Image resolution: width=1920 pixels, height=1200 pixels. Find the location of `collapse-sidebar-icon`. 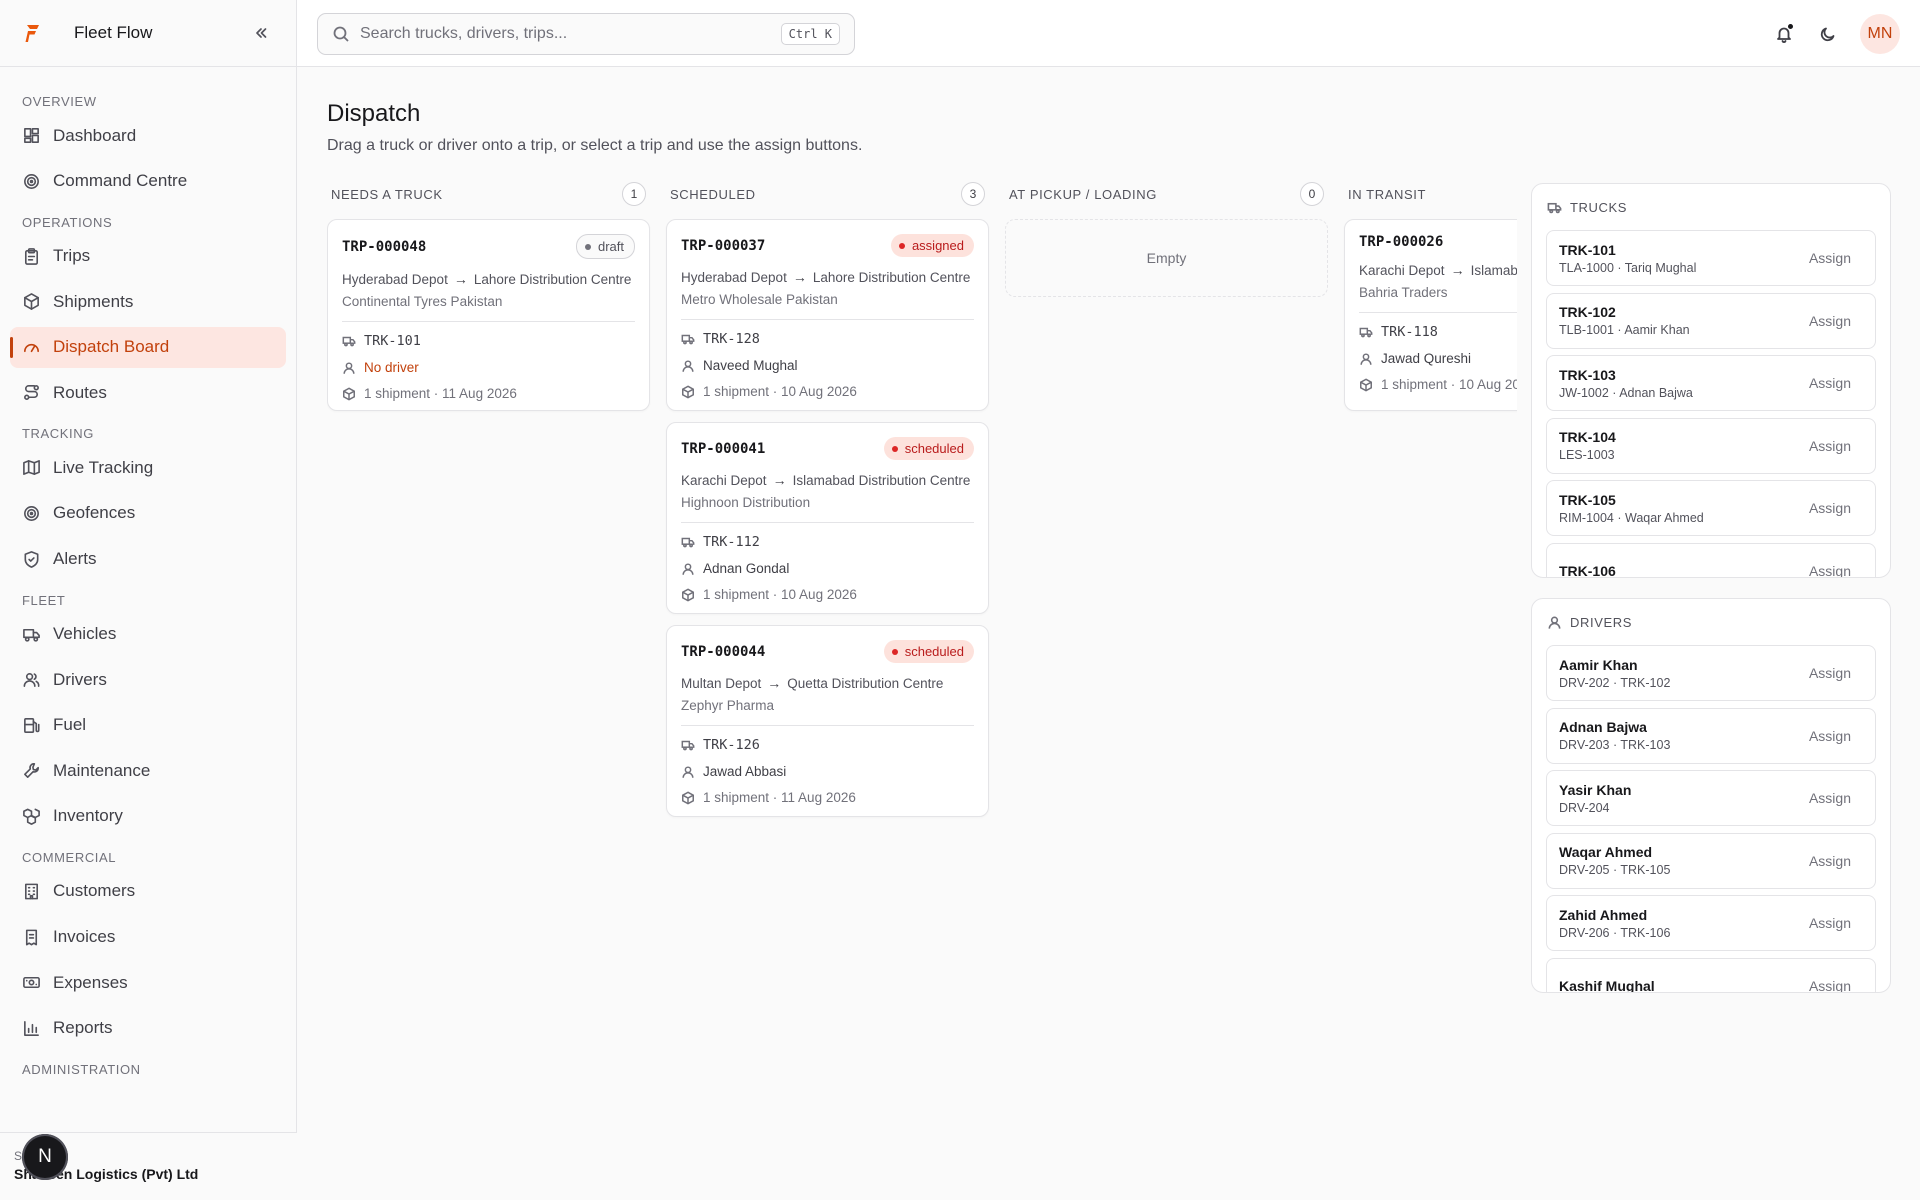

collapse-sidebar-icon is located at coordinates (261, 33).